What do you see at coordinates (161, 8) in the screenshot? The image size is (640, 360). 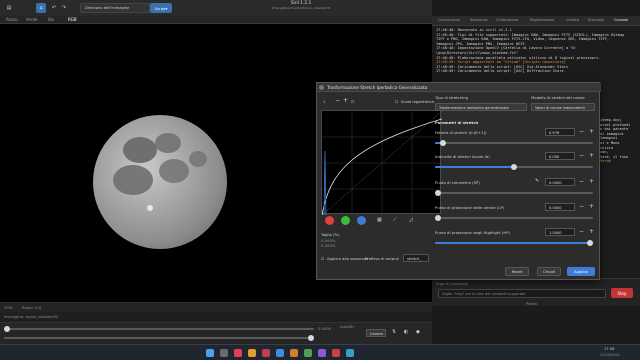 I see `script-button: Script ▾` at bounding box center [161, 8].